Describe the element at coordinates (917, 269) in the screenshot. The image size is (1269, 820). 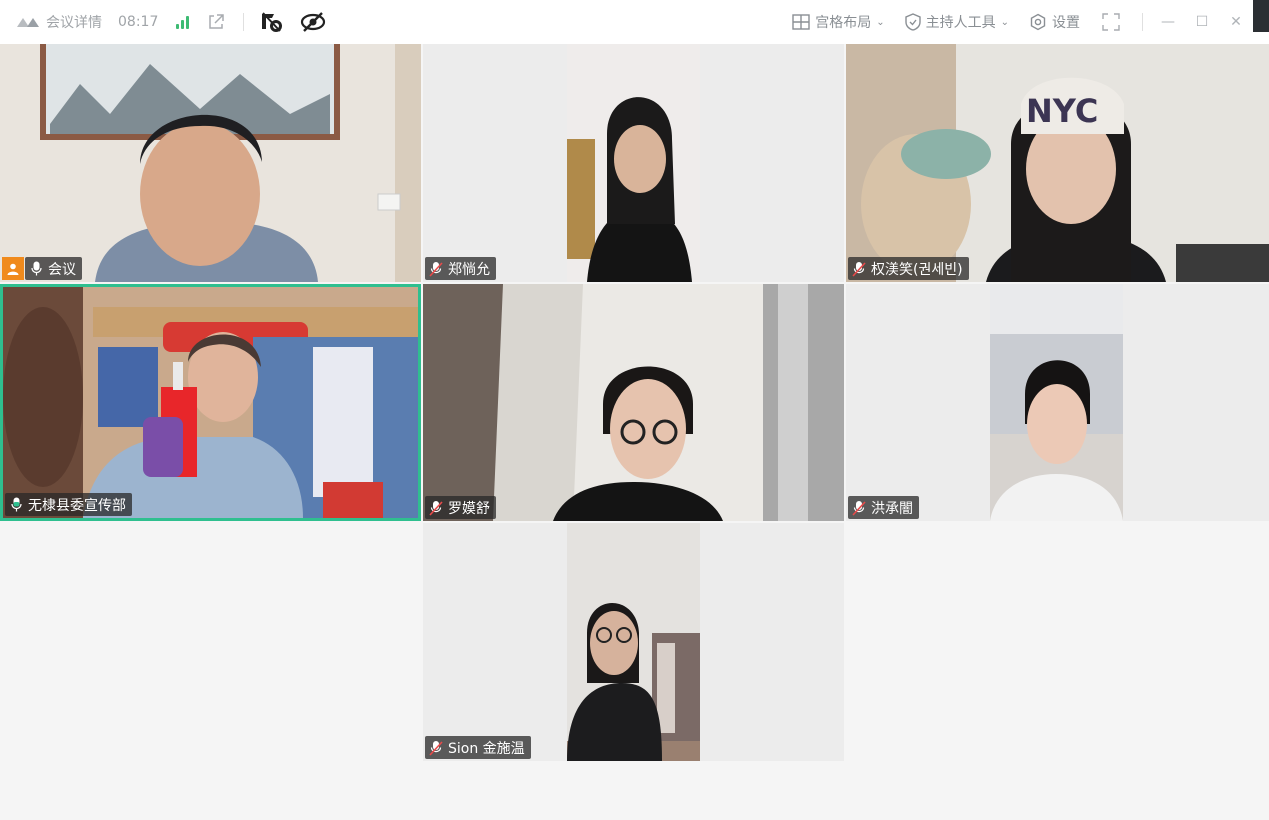
I see `participant-name: 权渼笑(권세빈)` at that location.